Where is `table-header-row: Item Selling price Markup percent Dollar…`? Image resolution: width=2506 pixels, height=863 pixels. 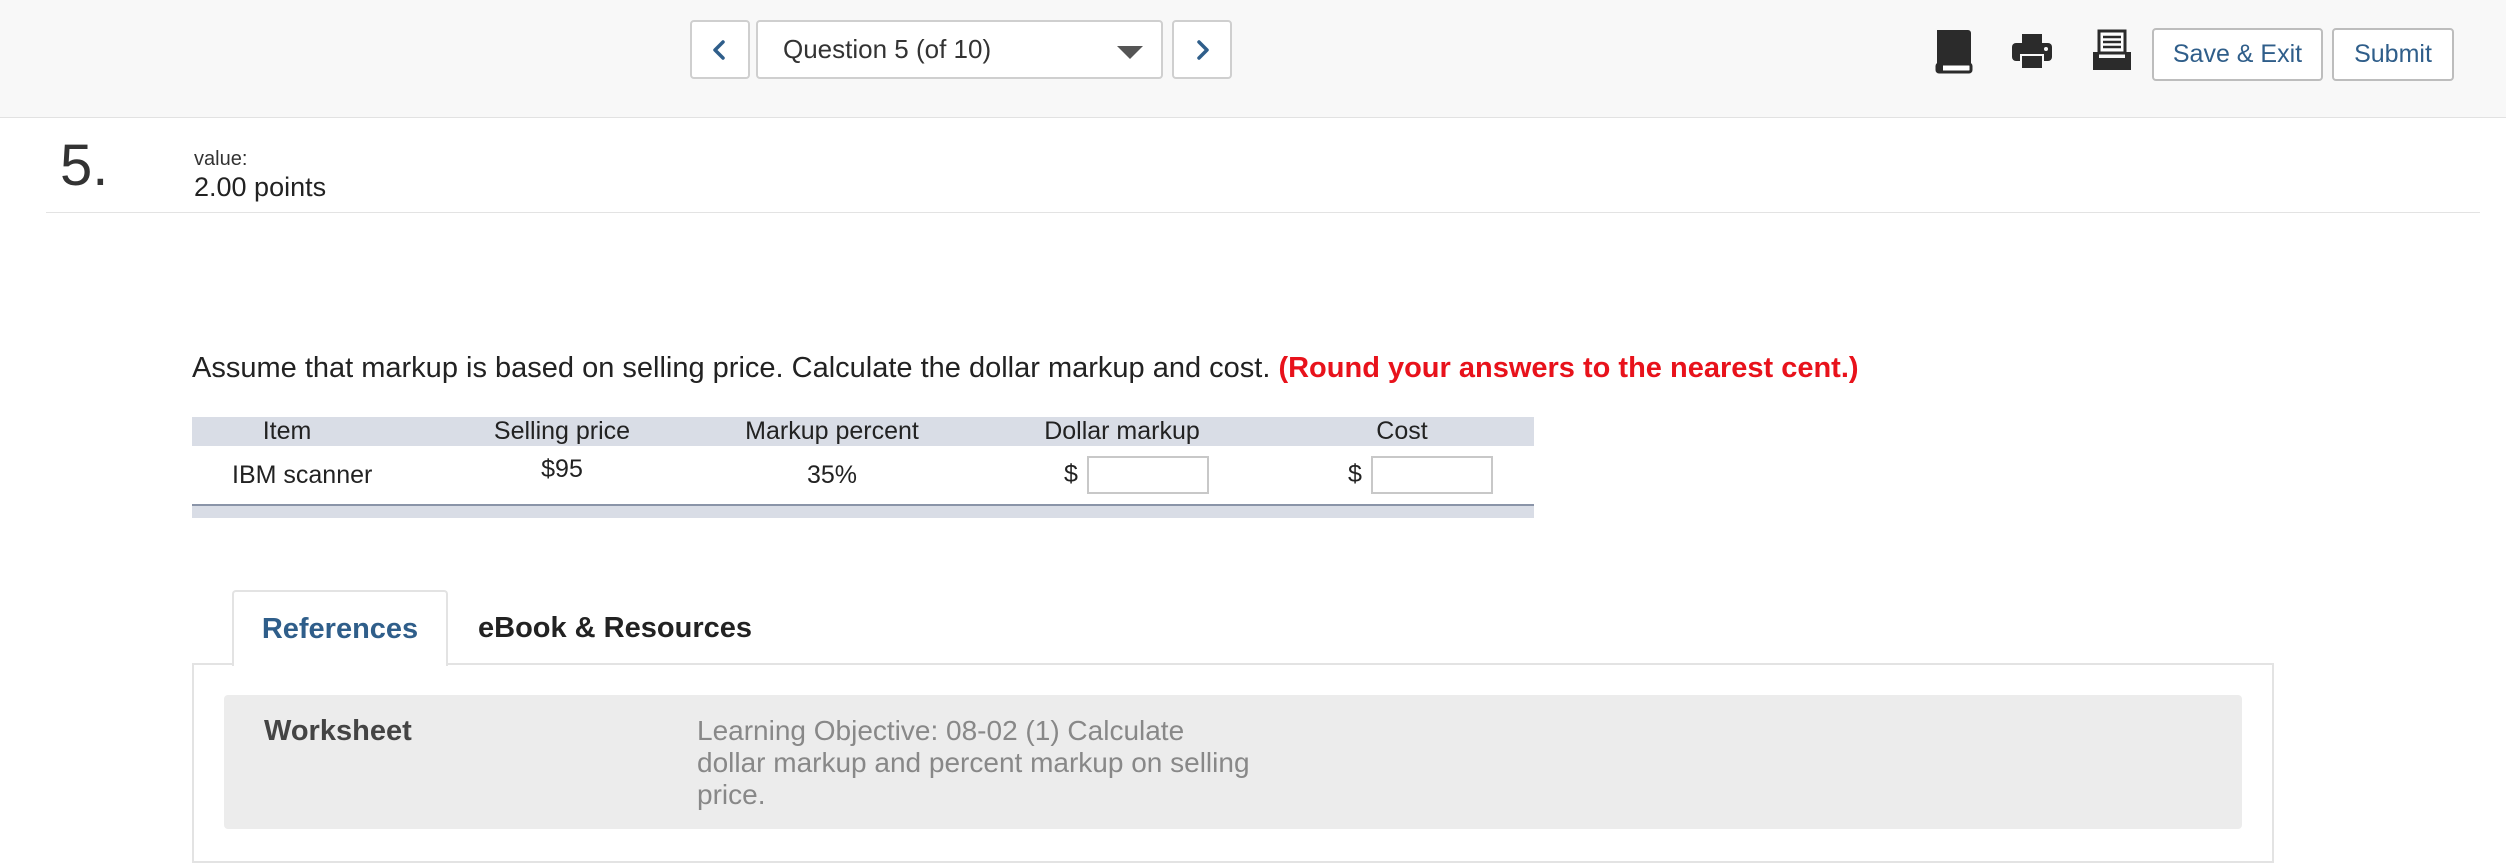
table-header-row: Item Selling price Markup percent Dollar… is located at coordinates (863, 431).